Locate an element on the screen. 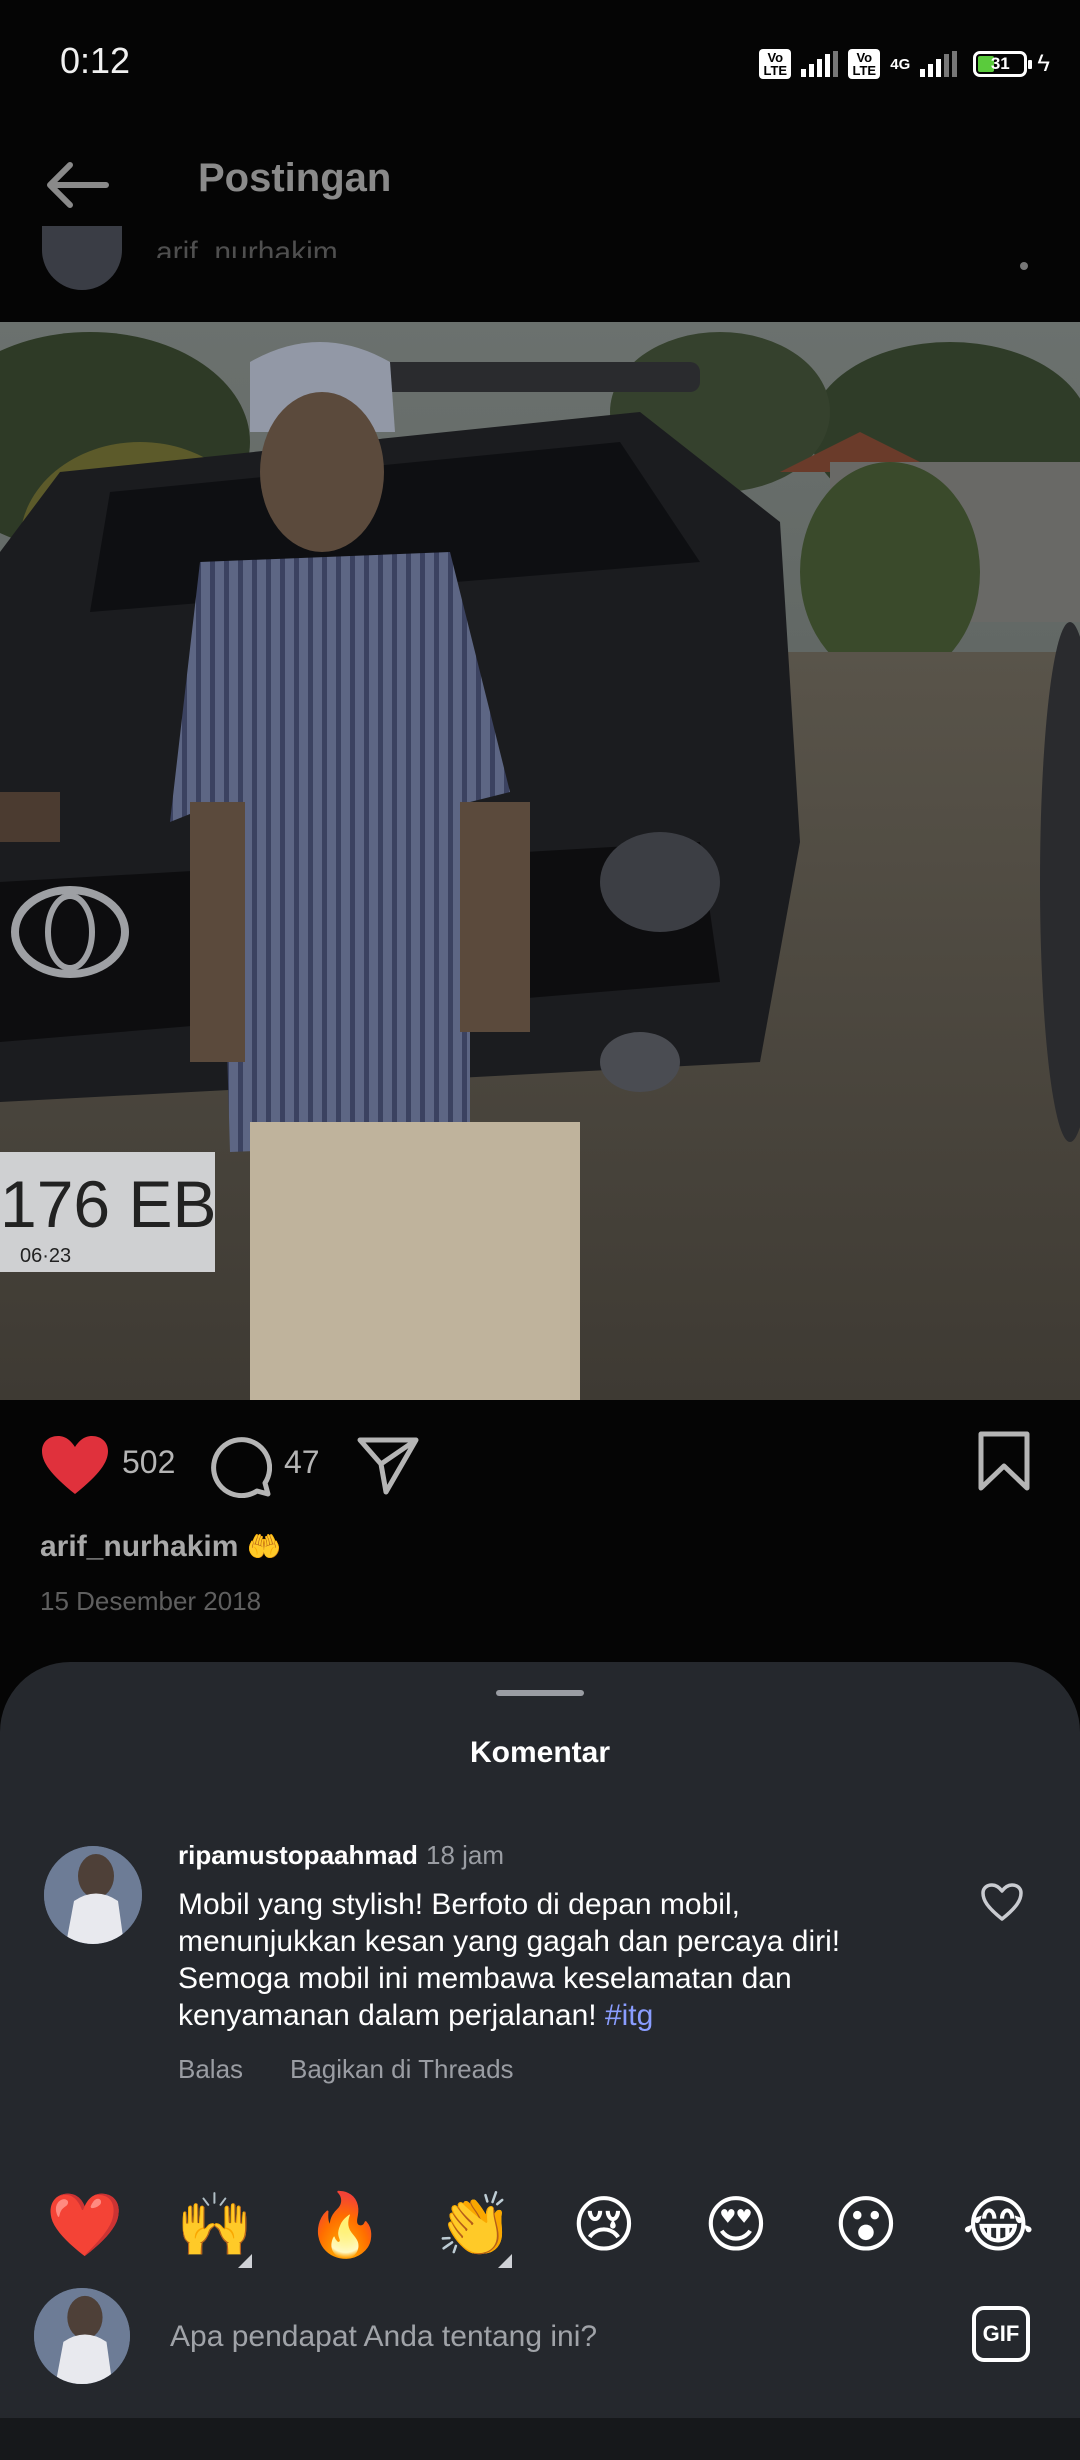 This screenshot has width=1080, height=2460. comment-avatar is located at coordinates (93, 1895).